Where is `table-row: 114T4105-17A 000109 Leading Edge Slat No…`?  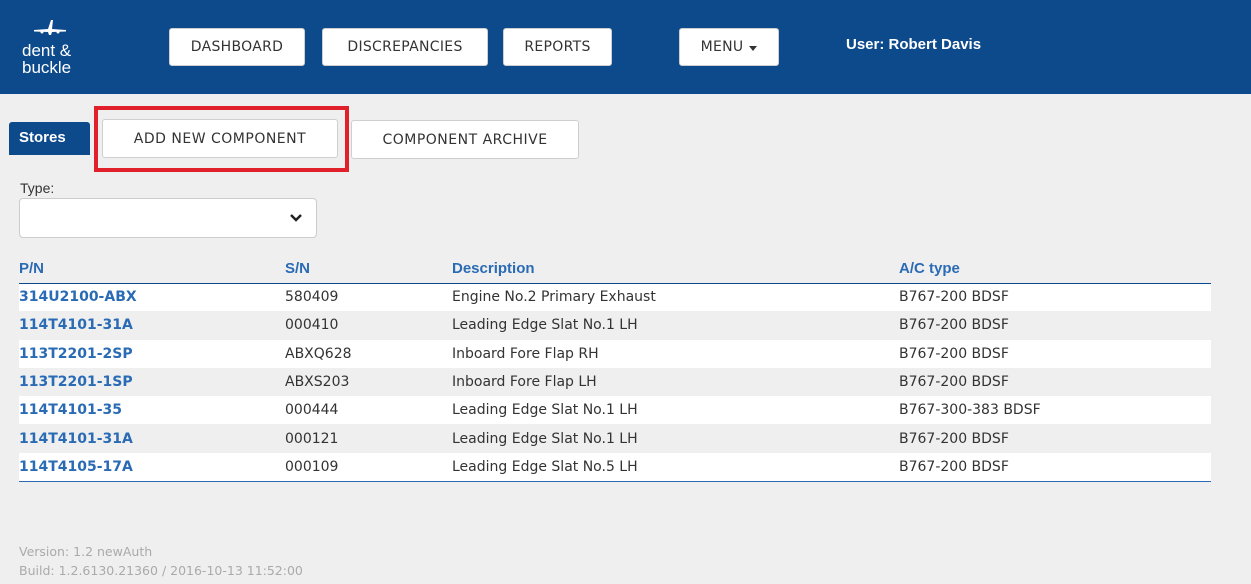
table-row: 114T4105-17A 000109 Leading Edge Slat No… is located at coordinates (615, 467).